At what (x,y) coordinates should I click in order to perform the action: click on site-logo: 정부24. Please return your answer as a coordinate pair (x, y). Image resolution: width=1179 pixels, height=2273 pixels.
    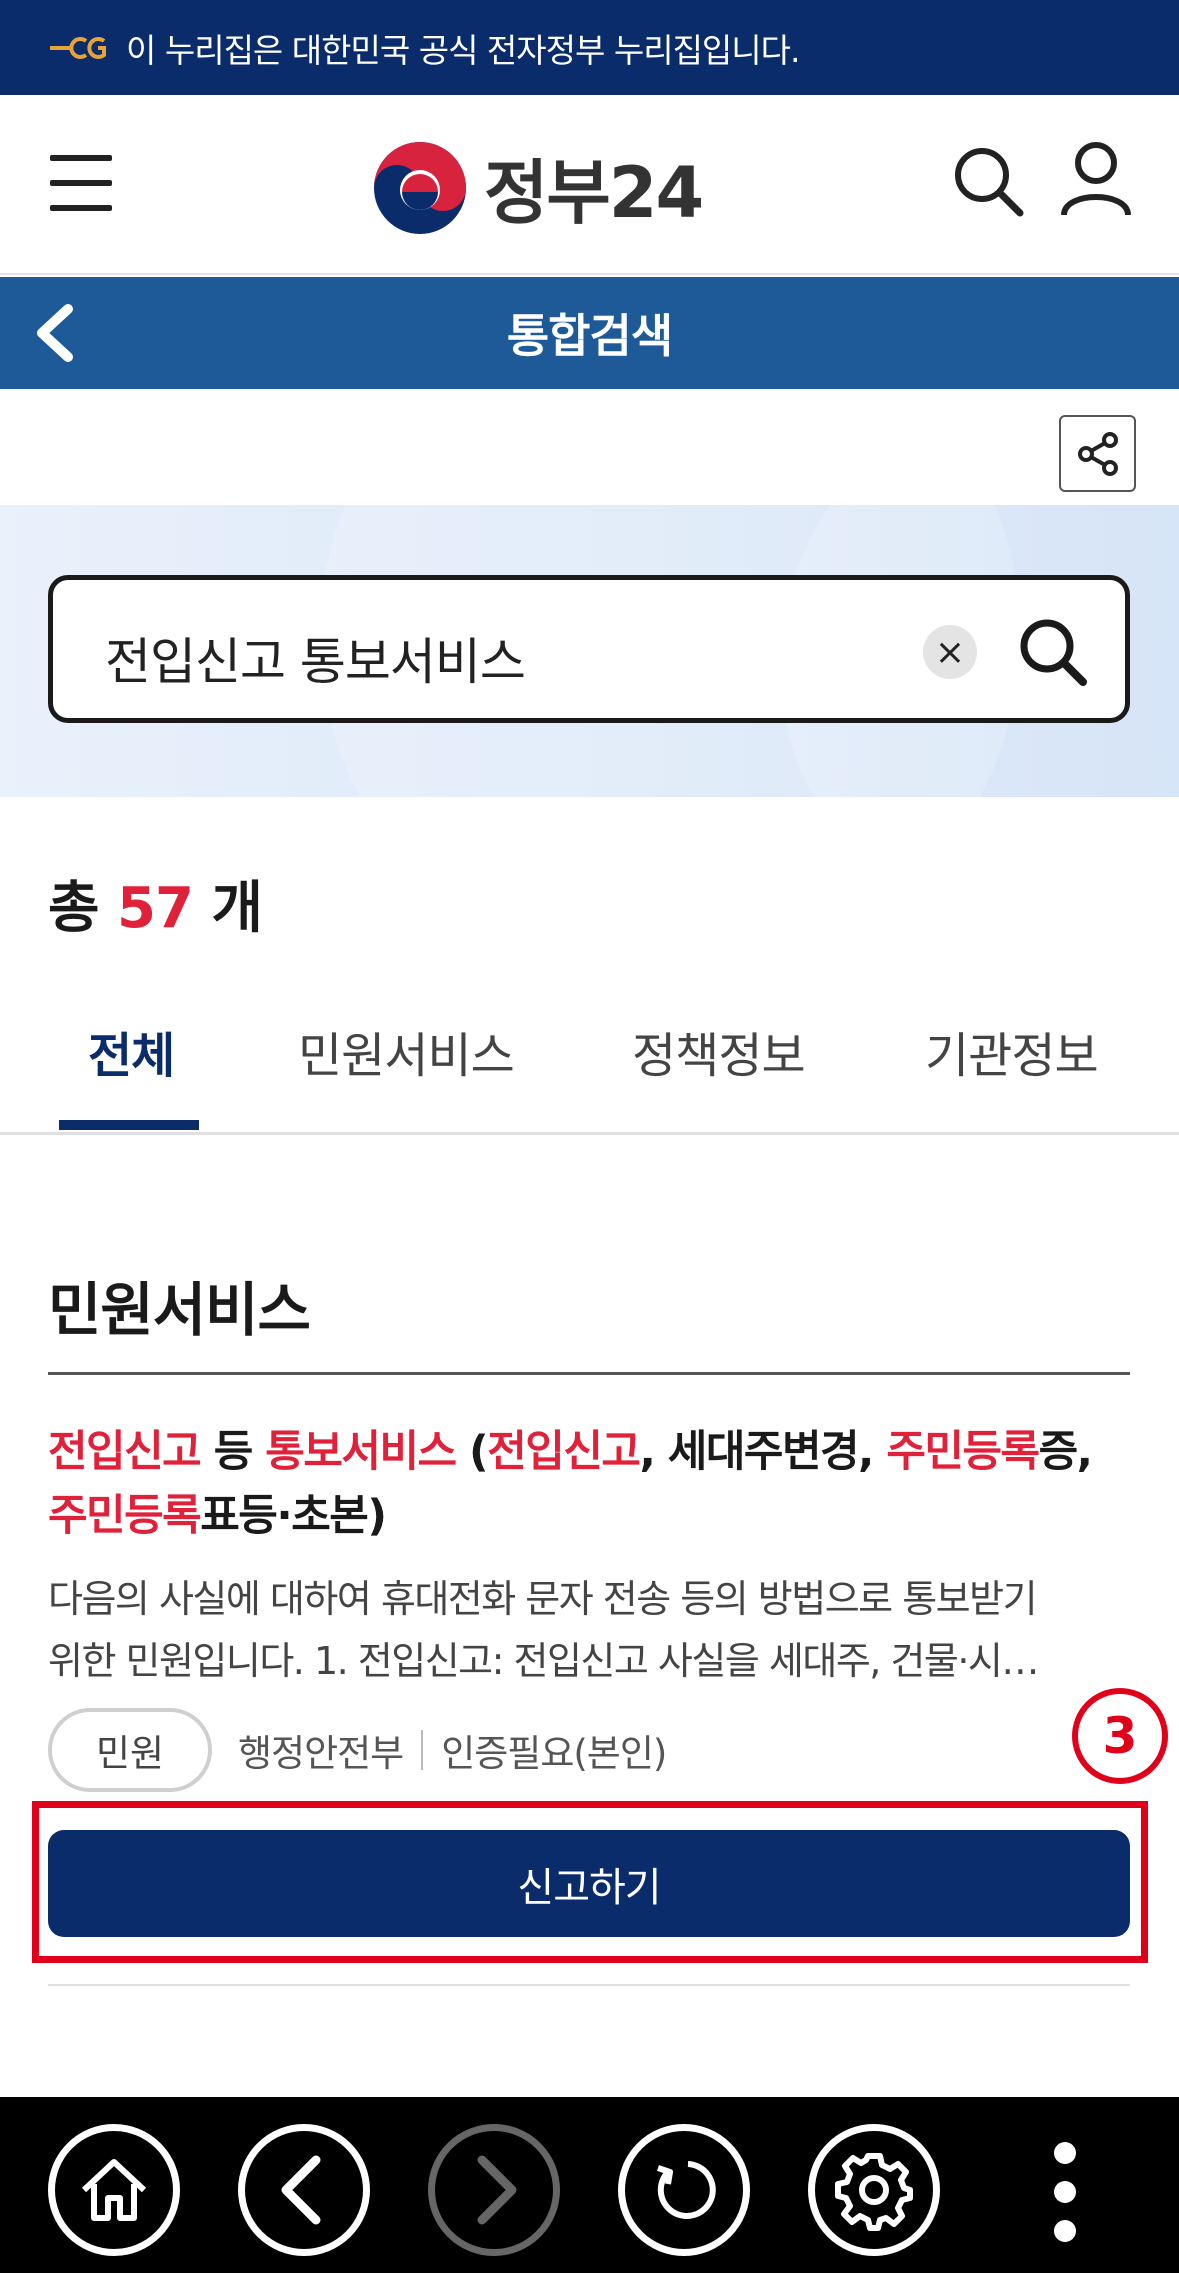
    Looking at the image, I should click on (538, 187).